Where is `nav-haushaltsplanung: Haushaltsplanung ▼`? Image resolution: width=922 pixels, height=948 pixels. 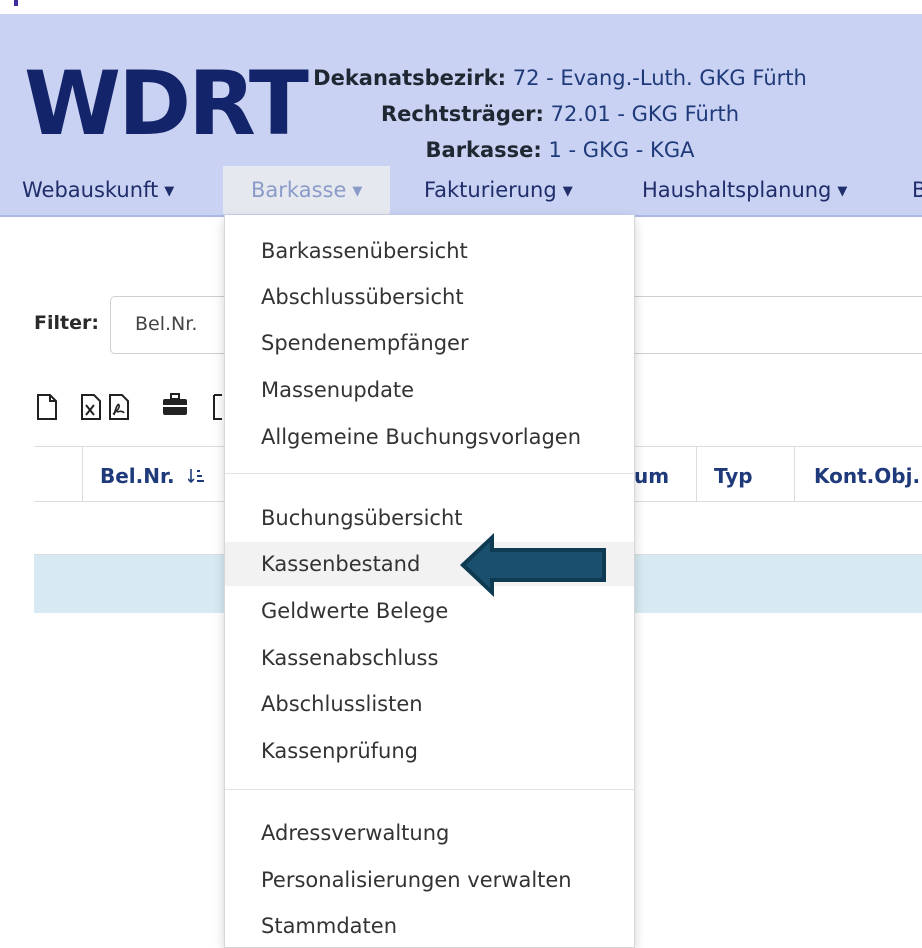
nav-haushaltsplanung: Haushaltsplanung ▼ is located at coordinates (744, 190).